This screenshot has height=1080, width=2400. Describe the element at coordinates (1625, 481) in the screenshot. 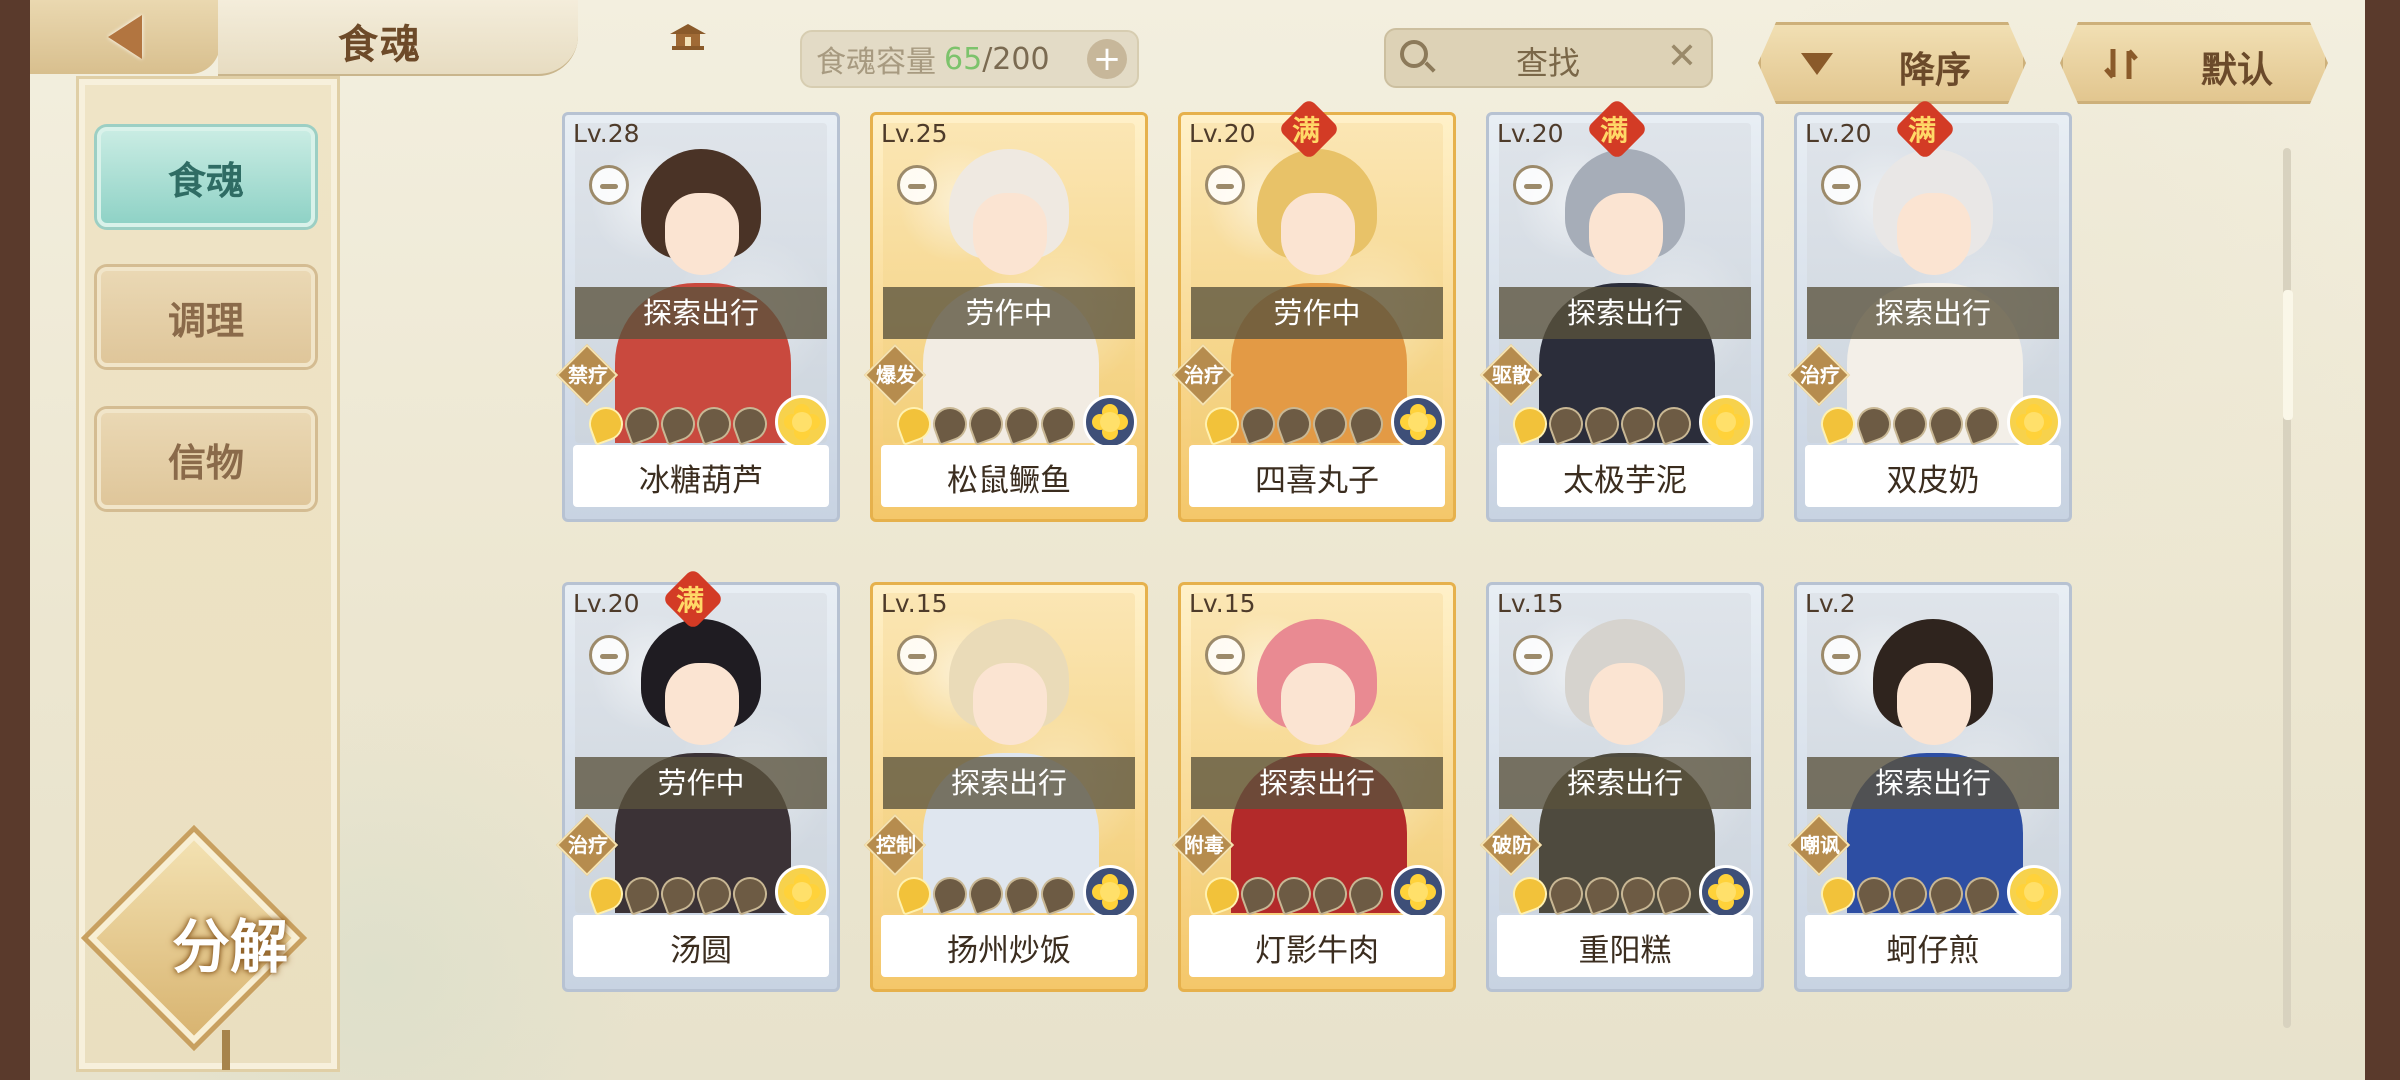

I see `food-soul-name: 太极芋泥` at that location.